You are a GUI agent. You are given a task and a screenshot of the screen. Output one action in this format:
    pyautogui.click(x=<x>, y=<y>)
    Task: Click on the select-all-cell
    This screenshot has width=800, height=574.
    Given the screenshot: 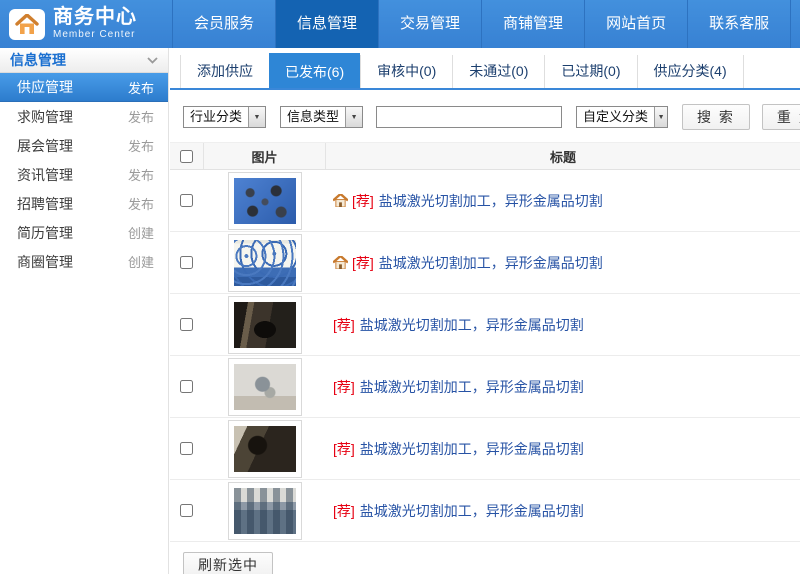 What is the action you would take?
    pyautogui.click(x=186, y=156)
    